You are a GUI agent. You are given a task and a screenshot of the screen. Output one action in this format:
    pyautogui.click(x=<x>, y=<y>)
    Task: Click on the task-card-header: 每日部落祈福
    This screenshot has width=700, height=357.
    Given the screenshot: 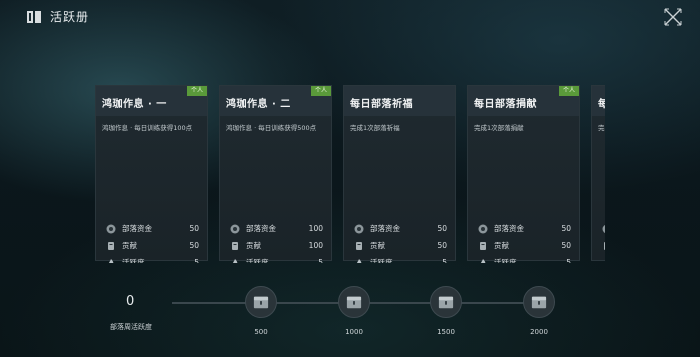 What is the action you would take?
    pyautogui.click(x=399, y=101)
    